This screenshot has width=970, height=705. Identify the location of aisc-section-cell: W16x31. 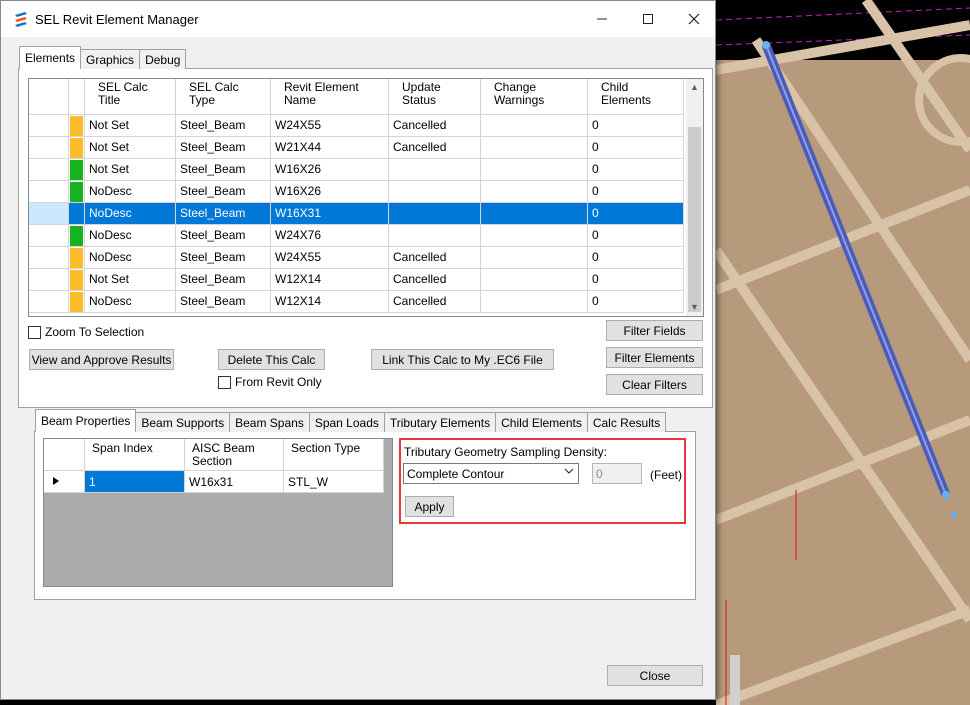
(234, 482).